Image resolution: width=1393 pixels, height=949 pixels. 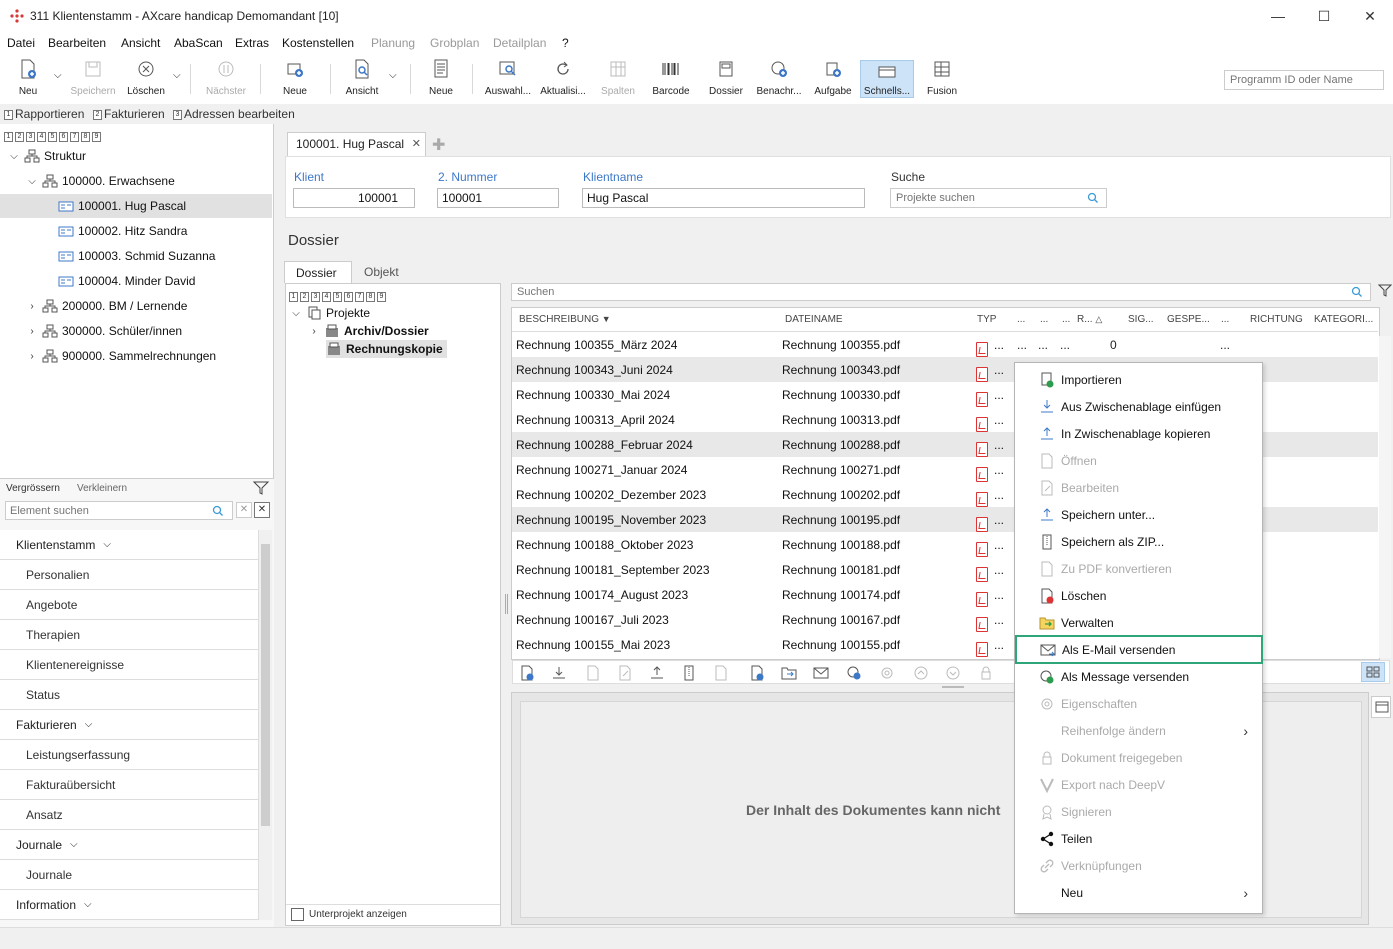 I want to click on nav-section-information: Information ⌵, so click(x=129, y=905).